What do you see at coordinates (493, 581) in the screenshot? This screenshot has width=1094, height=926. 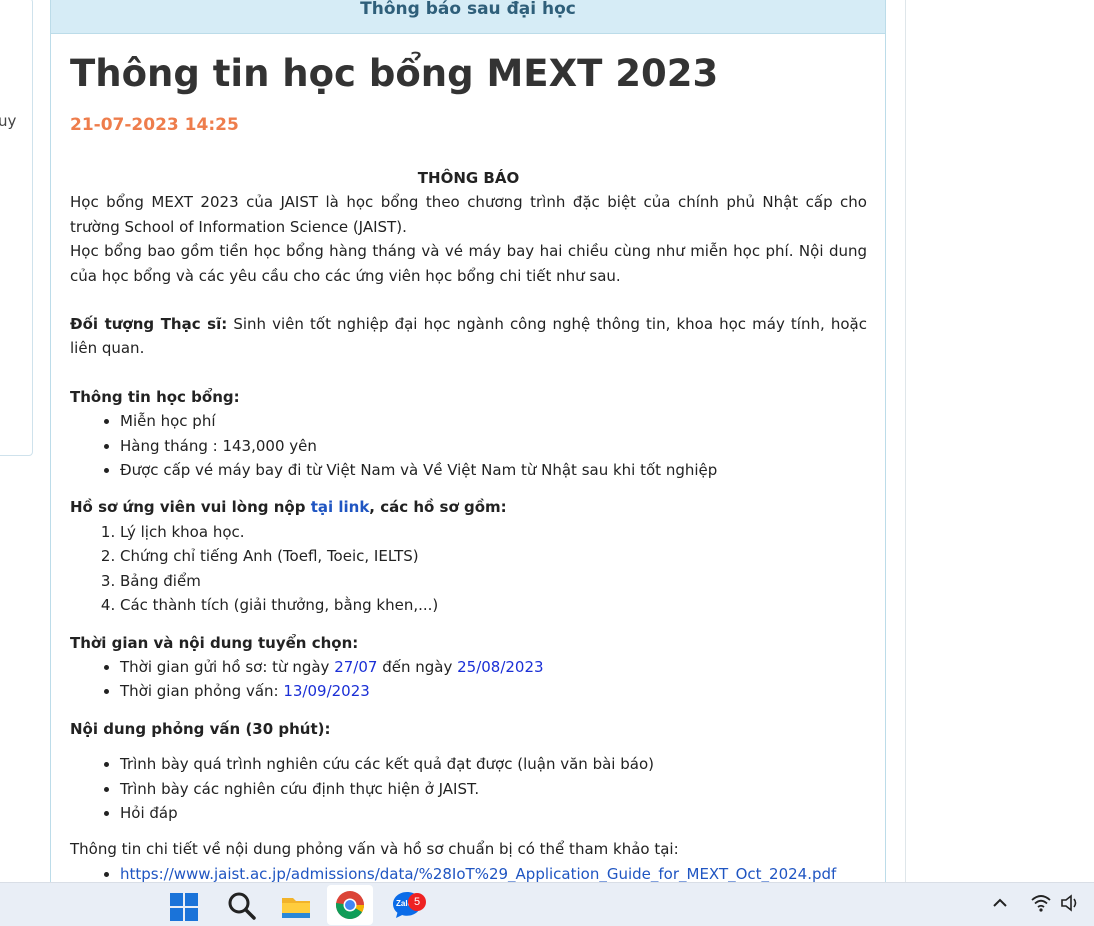 I see `list-item: Bảng điểm` at bounding box center [493, 581].